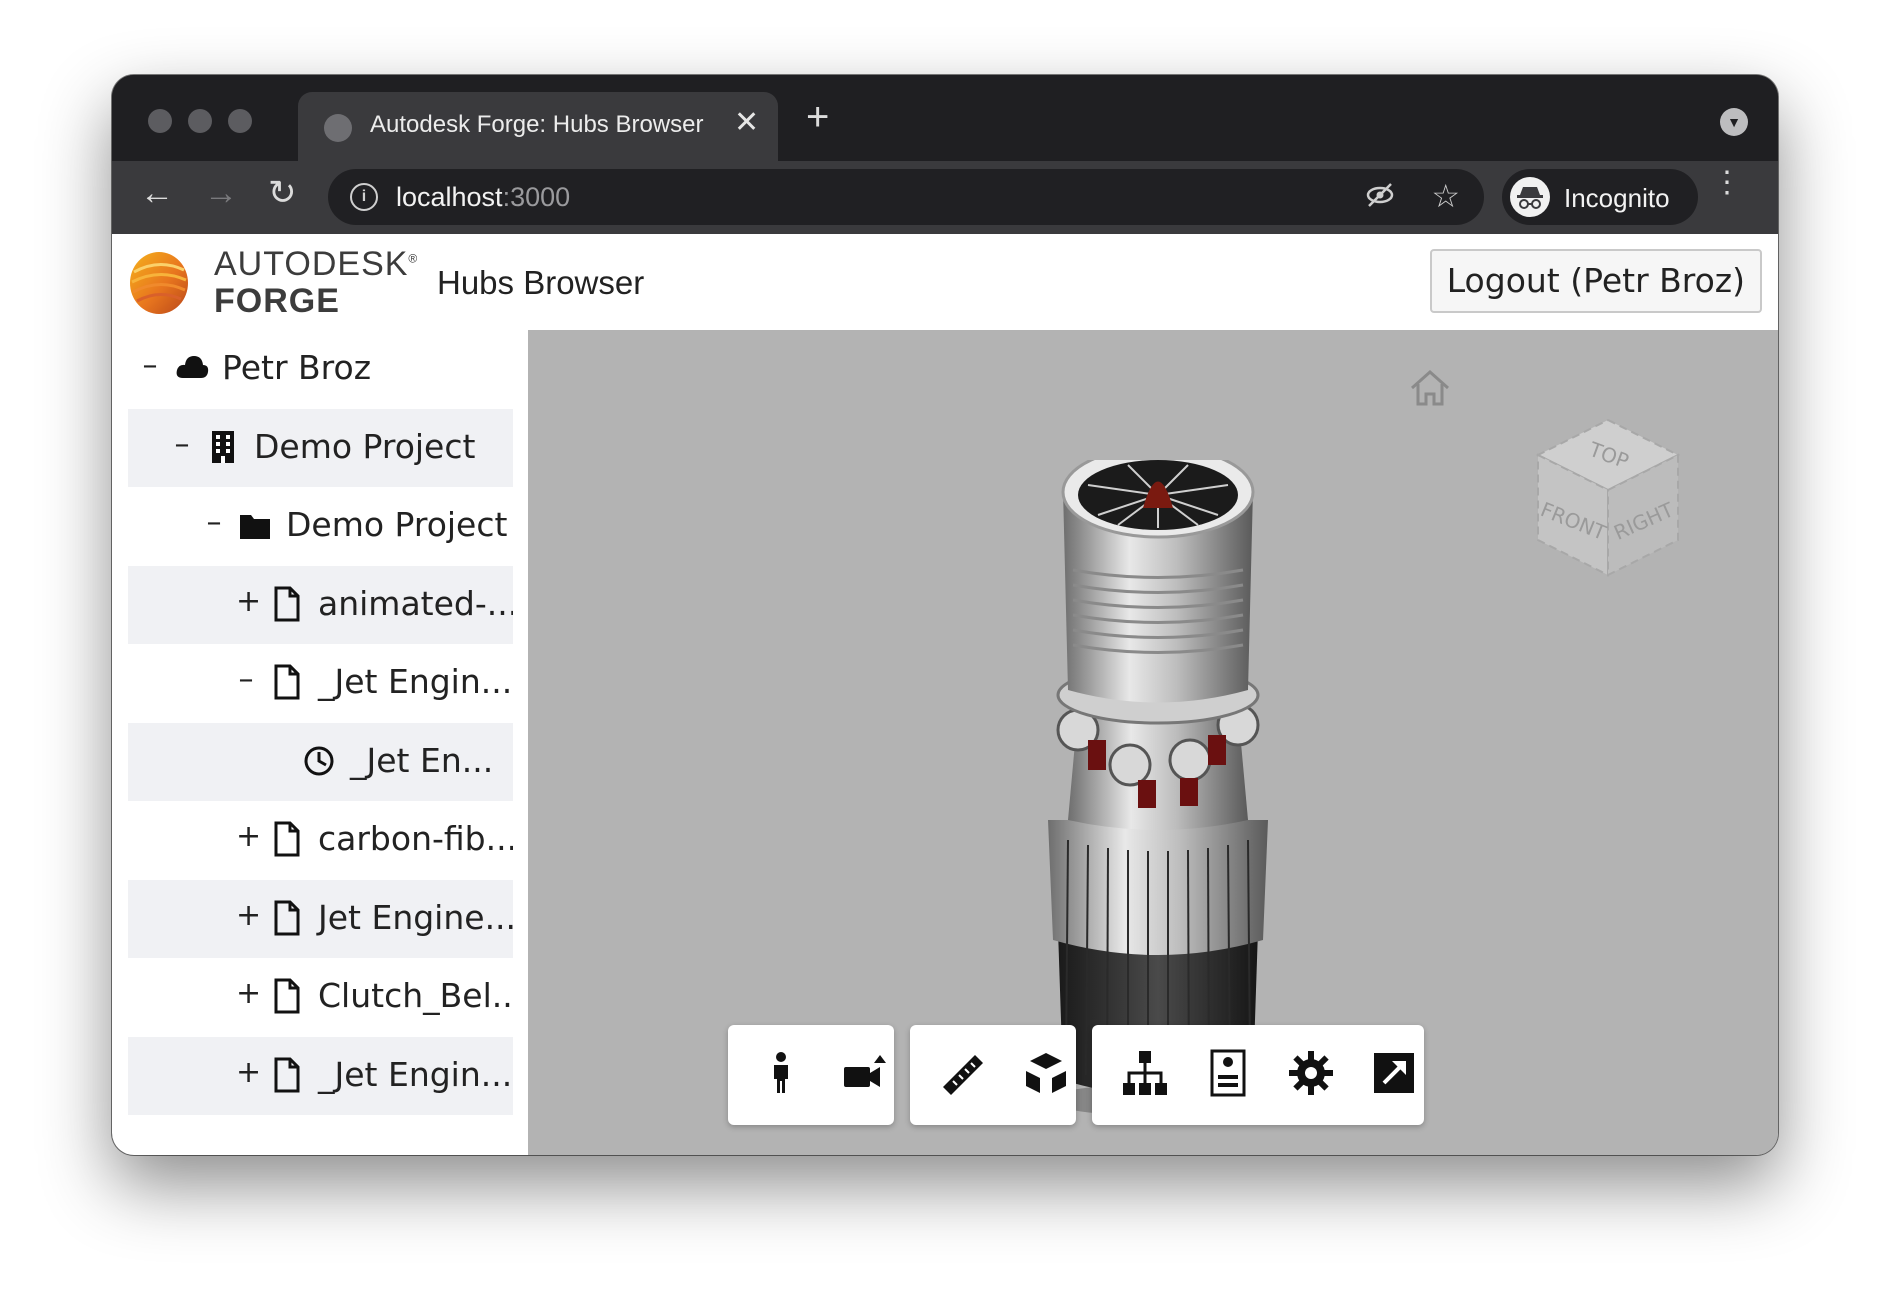 The image size is (1890, 1304). I want to click on measure-button, so click(963, 1075).